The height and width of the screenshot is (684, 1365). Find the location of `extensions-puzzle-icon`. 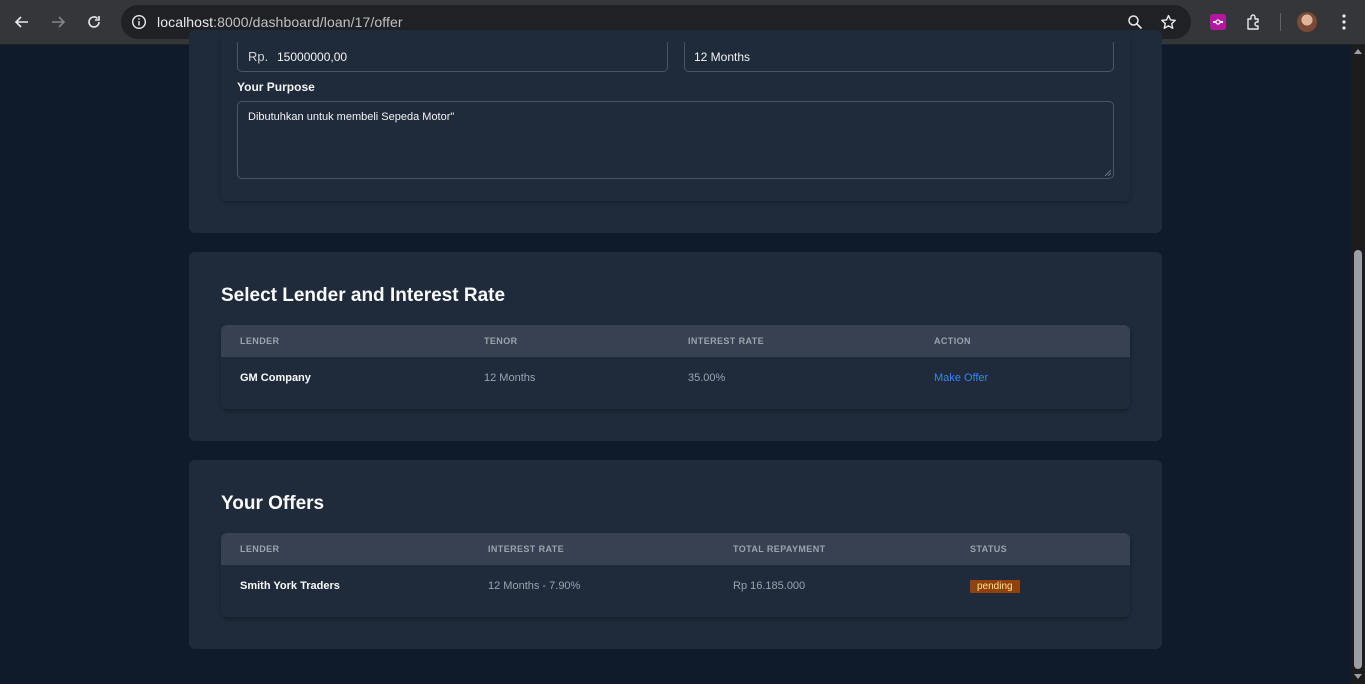

extensions-puzzle-icon is located at coordinates (1254, 22).